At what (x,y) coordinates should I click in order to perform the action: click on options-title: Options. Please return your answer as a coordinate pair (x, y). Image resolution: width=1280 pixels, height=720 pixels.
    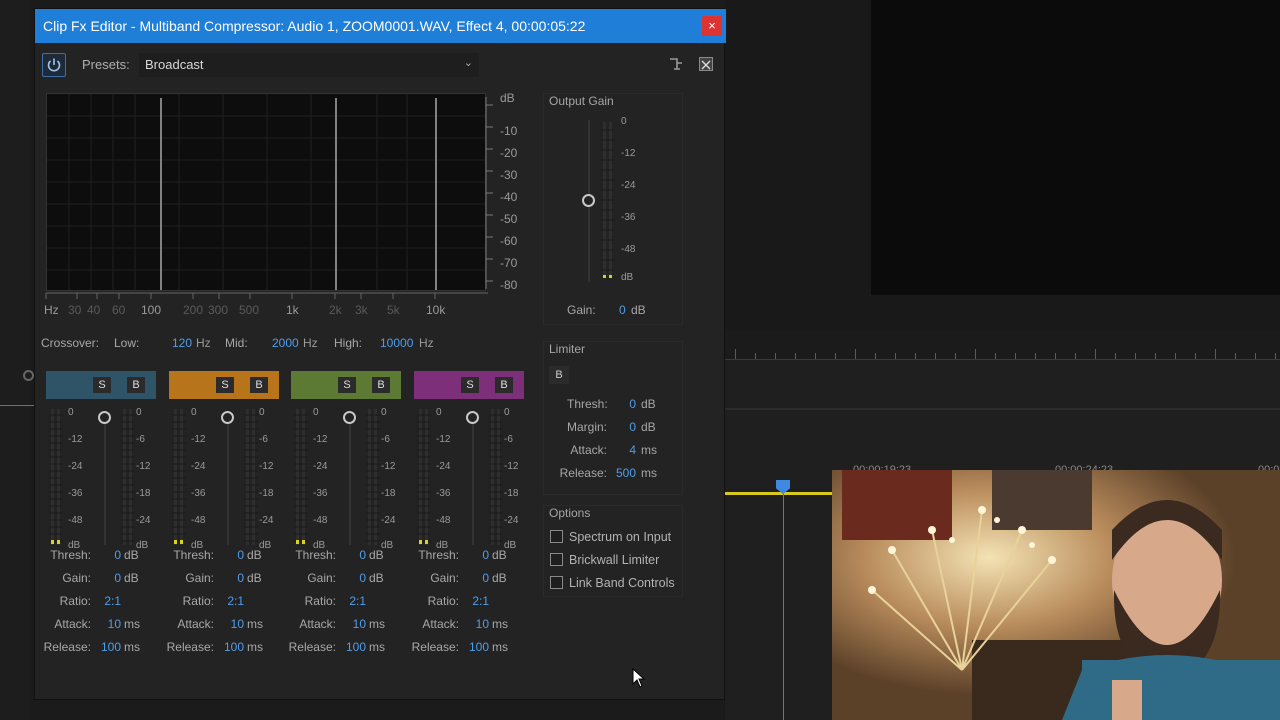
    Looking at the image, I should click on (570, 513).